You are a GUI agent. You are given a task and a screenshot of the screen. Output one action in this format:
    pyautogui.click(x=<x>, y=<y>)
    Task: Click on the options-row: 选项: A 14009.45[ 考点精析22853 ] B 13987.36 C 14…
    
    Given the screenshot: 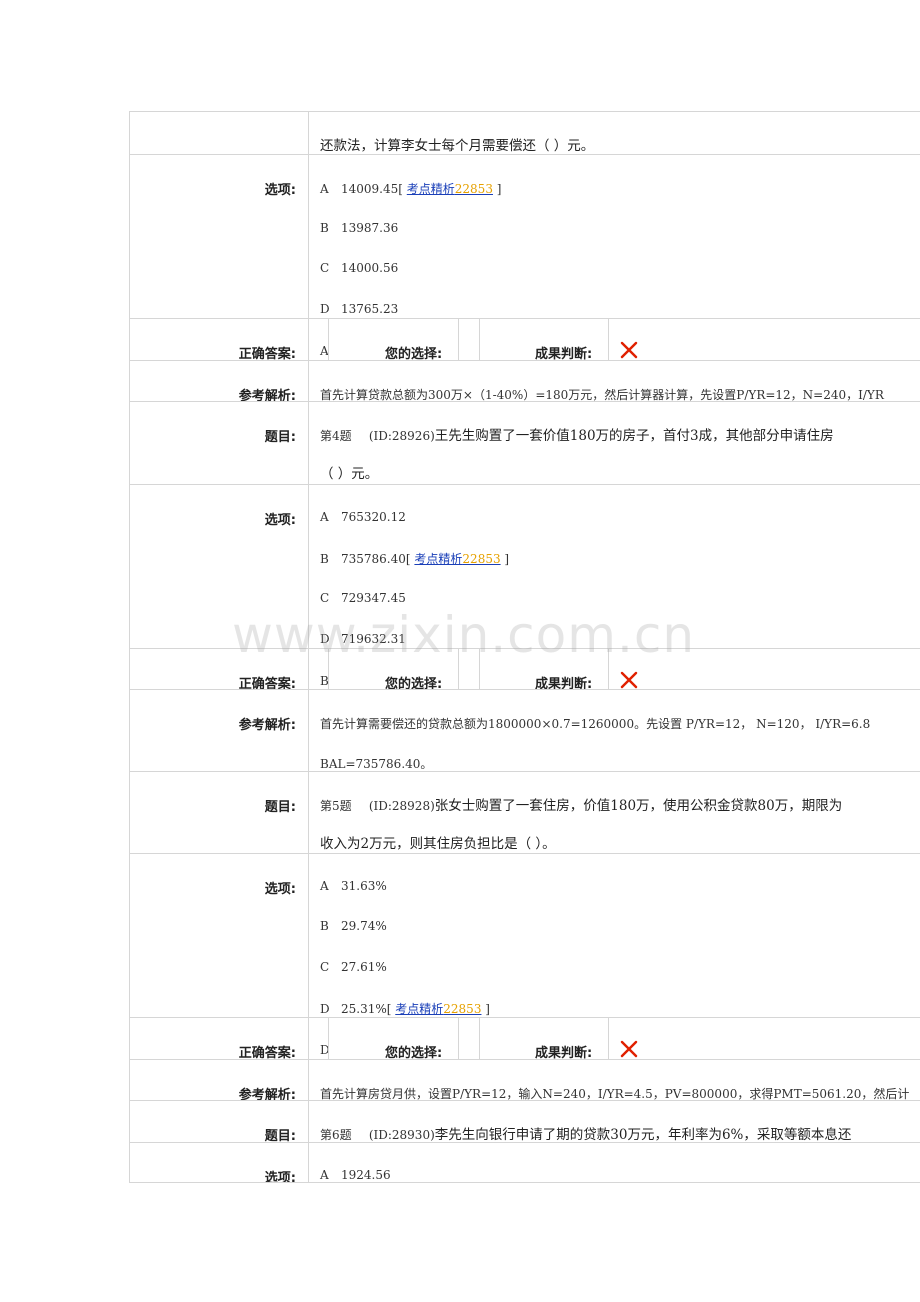 What is the action you would take?
    pyautogui.click(x=525, y=236)
    